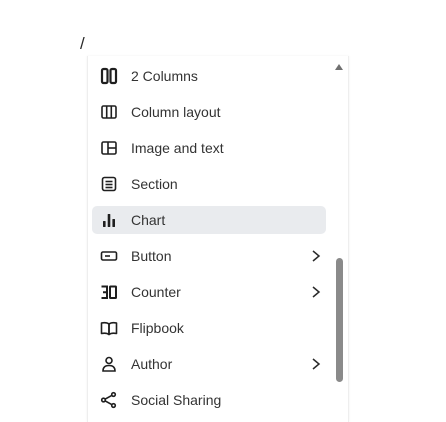  Describe the element at coordinates (109, 400) in the screenshot. I see `share-icon` at that location.